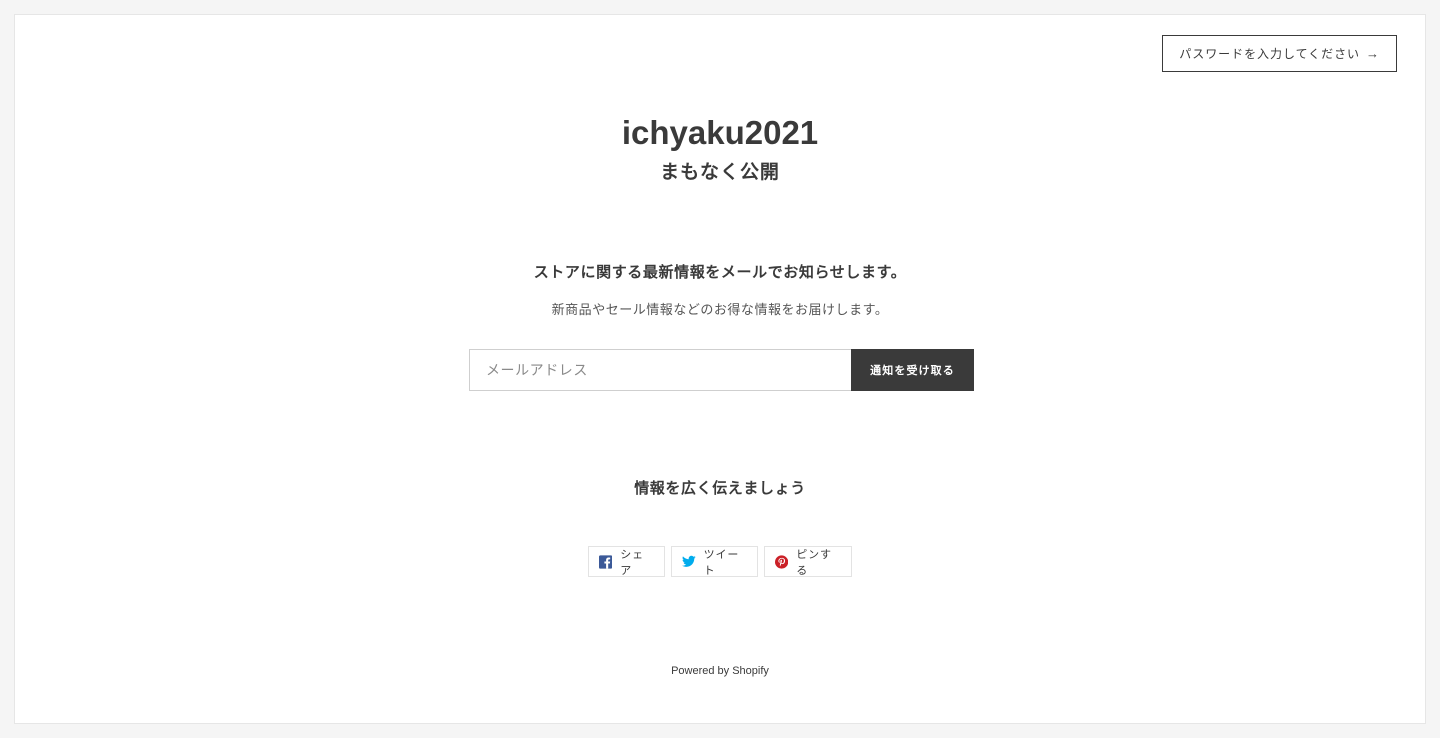 This screenshot has width=1440, height=738. What do you see at coordinates (1373, 53) in the screenshot?
I see `arrow-right-icon: →` at bounding box center [1373, 53].